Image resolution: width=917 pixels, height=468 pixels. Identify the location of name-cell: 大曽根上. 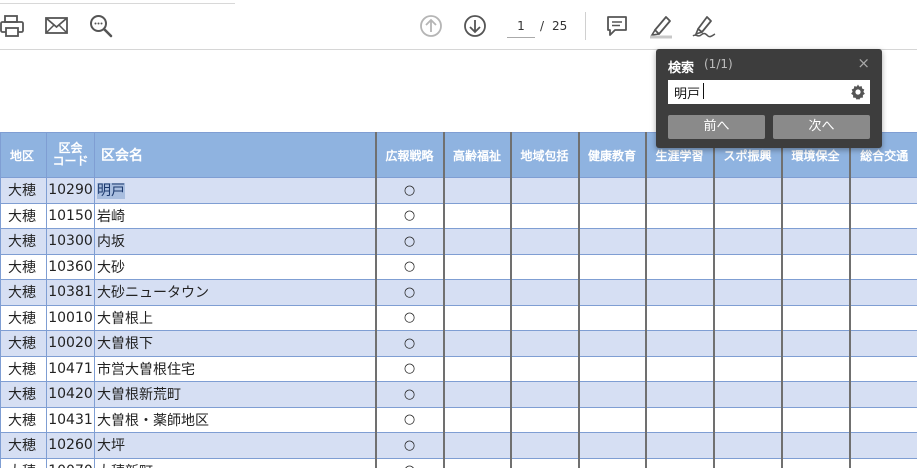
(235, 317).